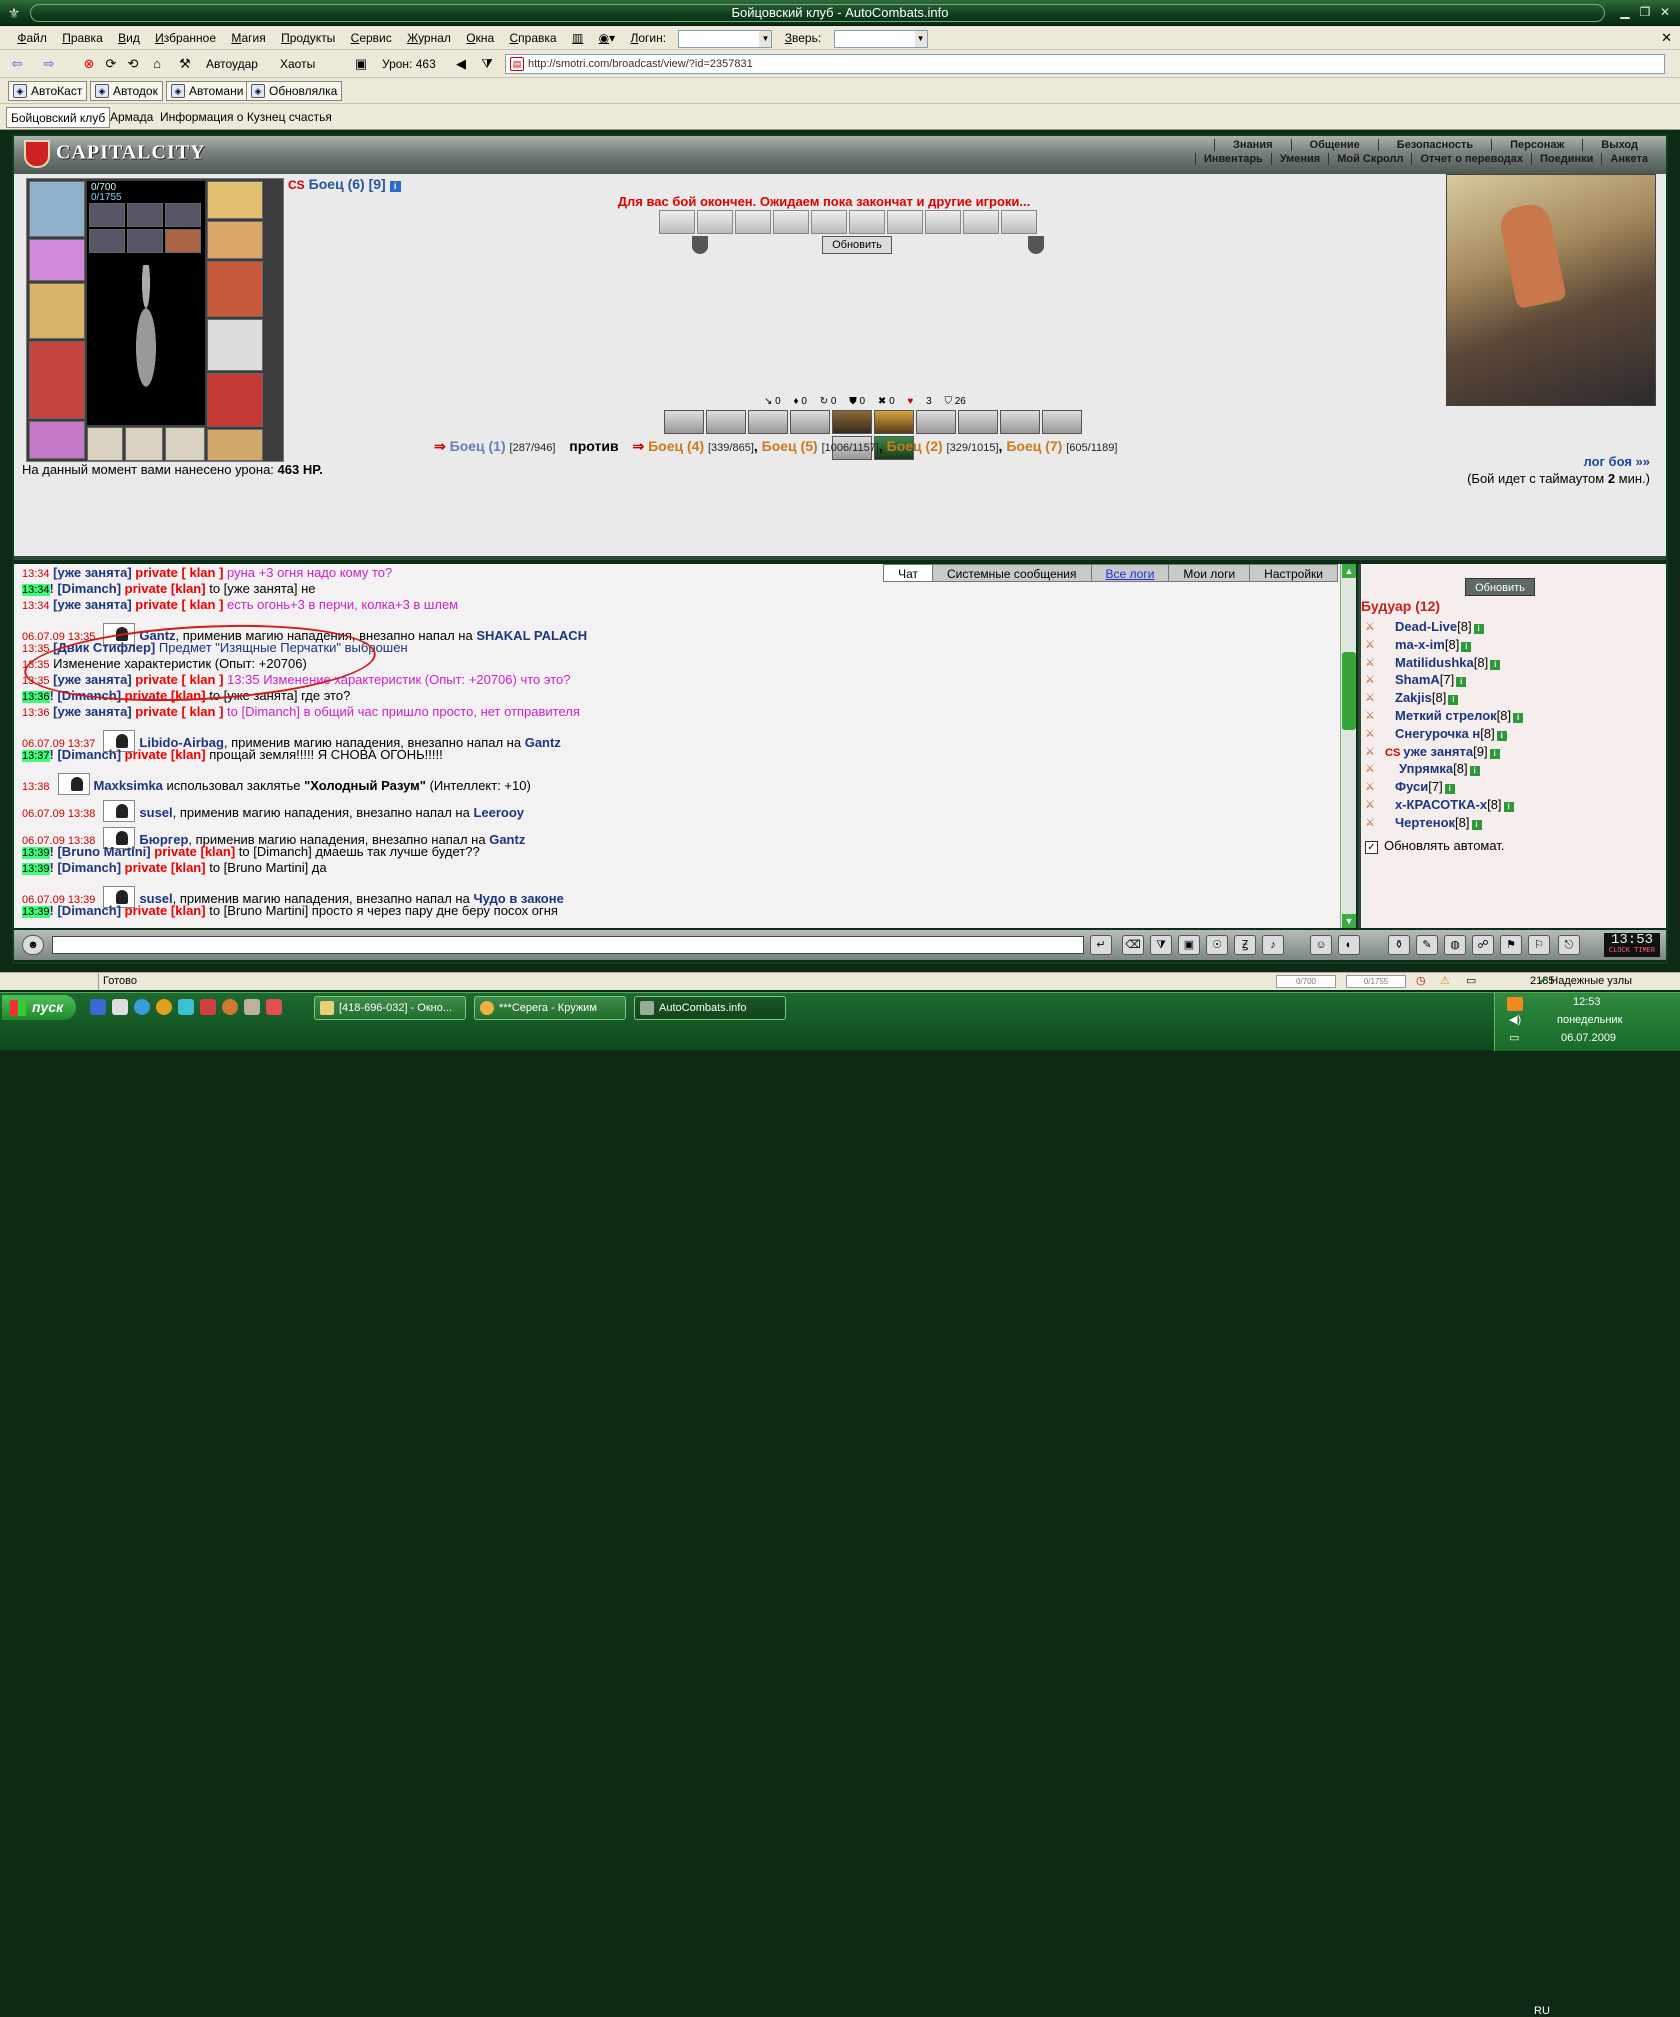 Image resolution: width=1680 pixels, height=2017 pixels. Describe the element at coordinates (235, 345) in the screenshot. I see `shield-slot` at that location.